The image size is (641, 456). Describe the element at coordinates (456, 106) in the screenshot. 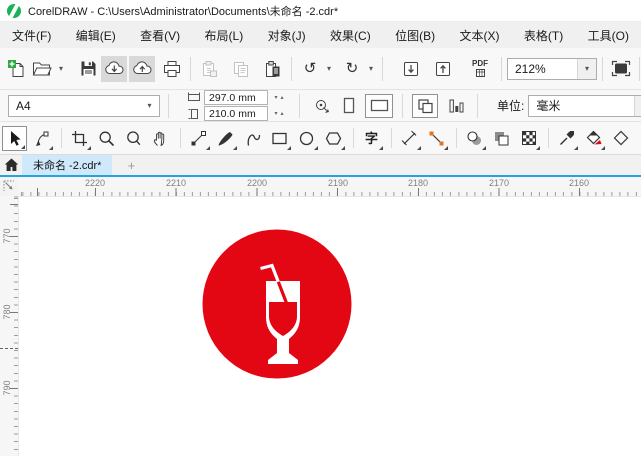

I see `current-page-button` at that location.